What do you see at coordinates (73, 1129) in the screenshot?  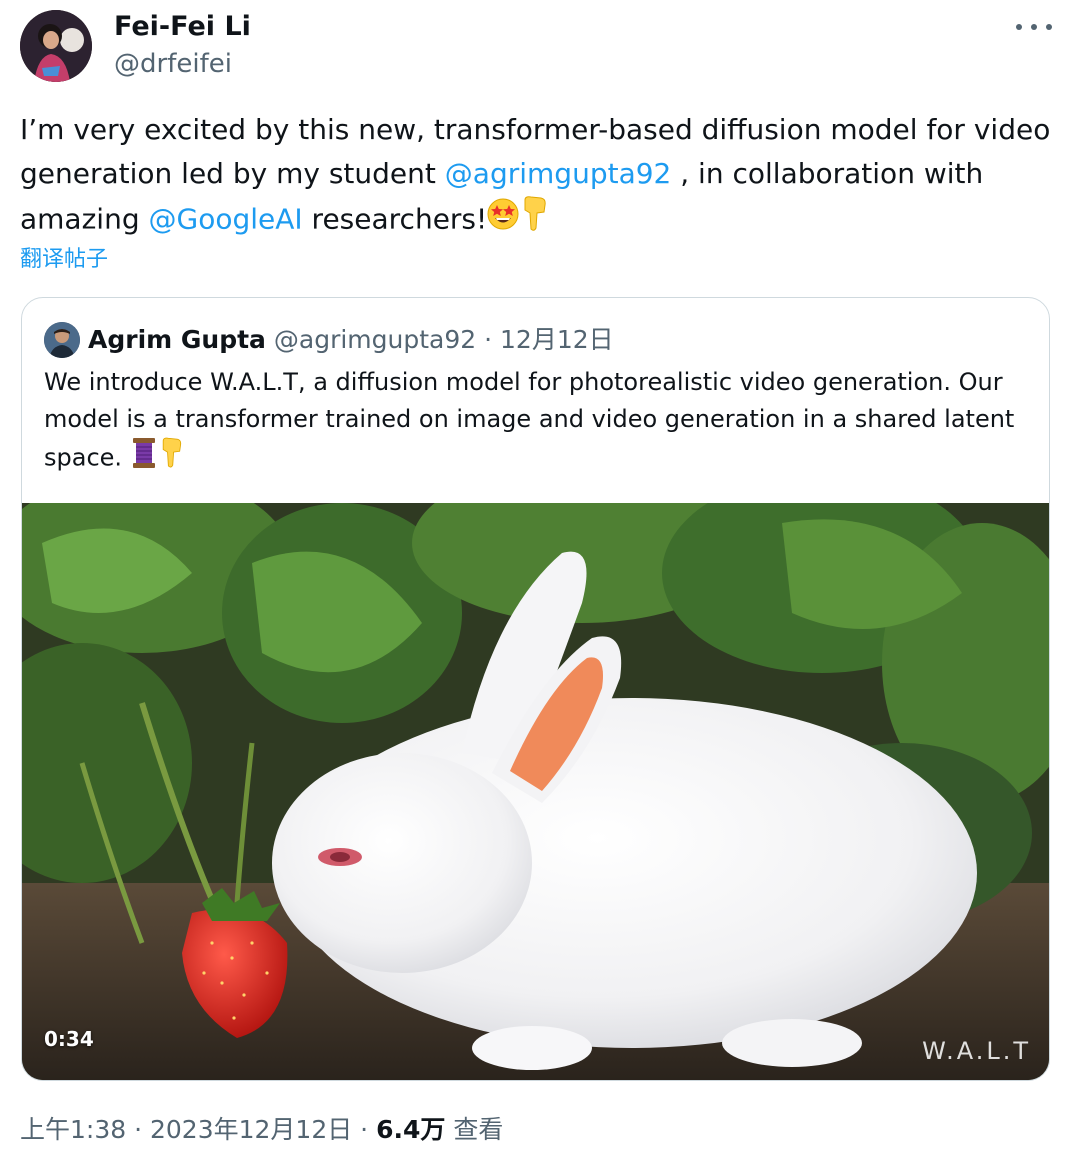 I see `post-time: 上午1:38` at bounding box center [73, 1129].